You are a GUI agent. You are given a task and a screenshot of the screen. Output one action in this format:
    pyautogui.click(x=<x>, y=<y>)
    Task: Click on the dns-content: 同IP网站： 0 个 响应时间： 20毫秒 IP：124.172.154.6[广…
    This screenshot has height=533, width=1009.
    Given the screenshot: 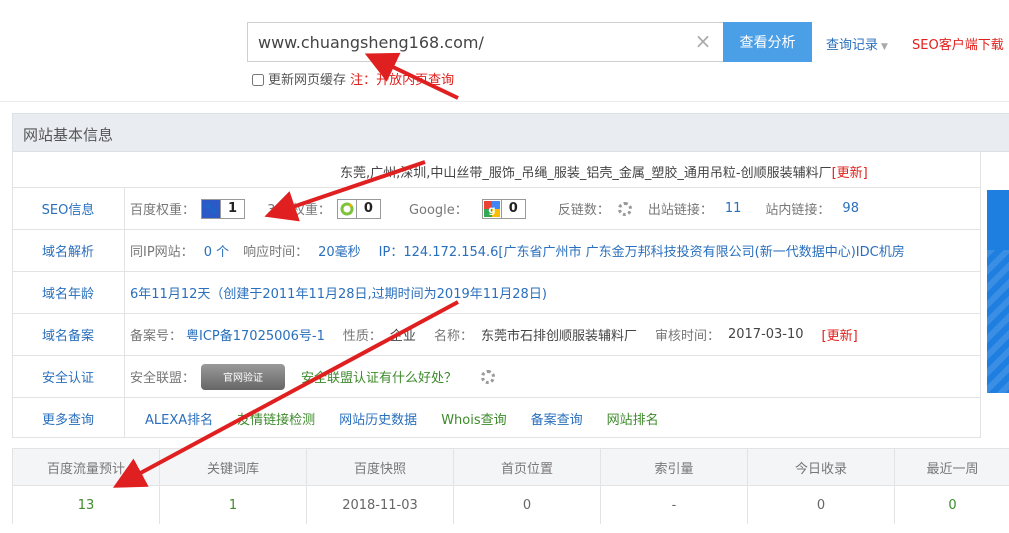 What is the action you would take?
    pyautogui.click(x=555, y=250)
    